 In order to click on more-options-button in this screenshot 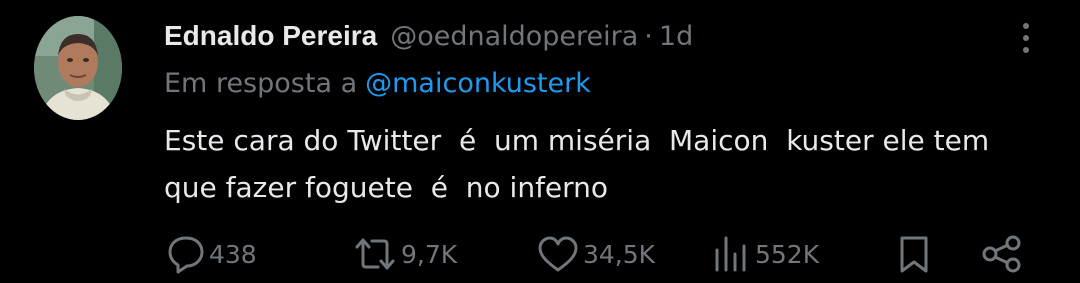, I will do `click(1026, 38)`.